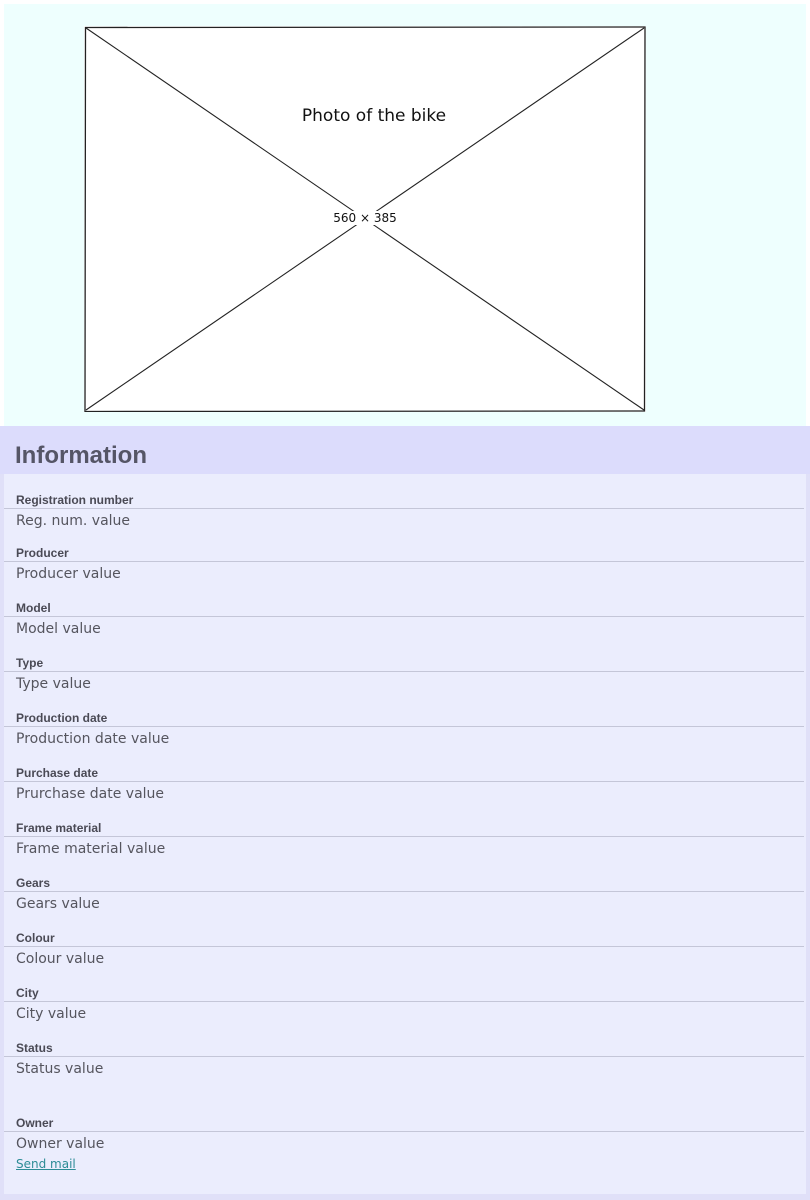 The width and height of the screenshot is (810, 1200). I want to click on field-label: Frame material, so click(59, 828).